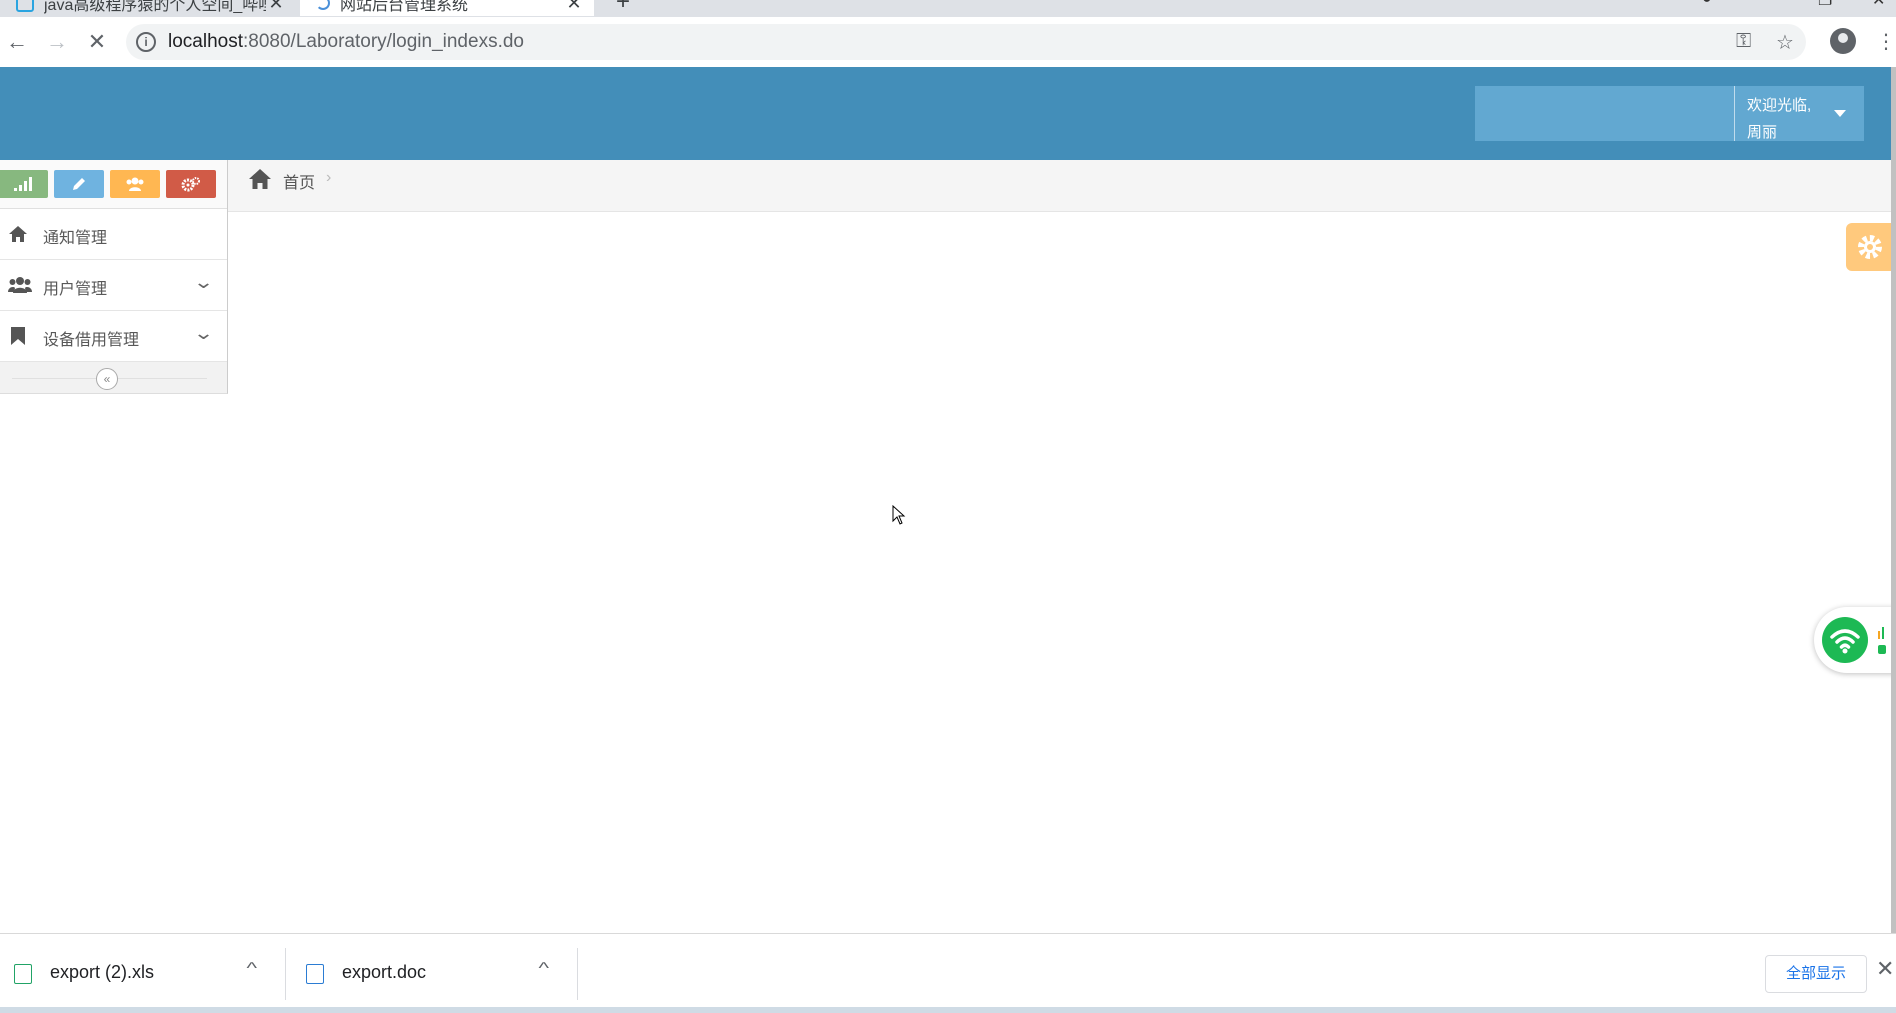  I want to click on settings-gear-button, so click(1870, 247).